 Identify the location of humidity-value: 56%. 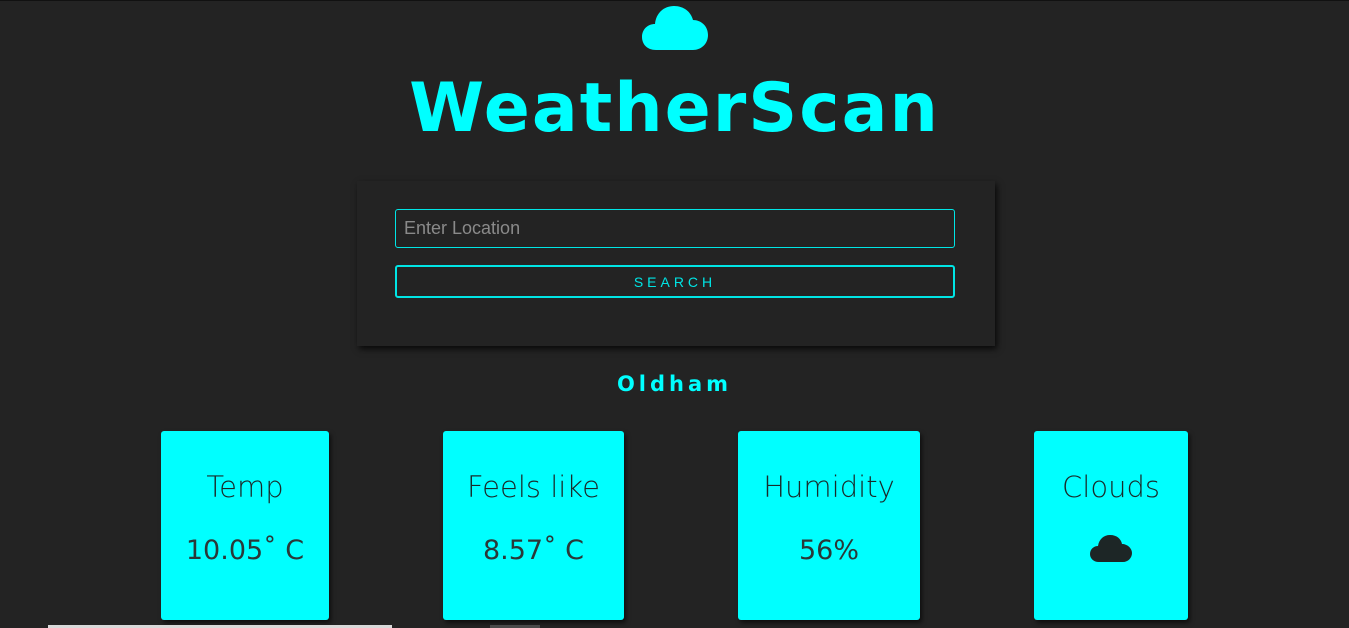
(828, 550).